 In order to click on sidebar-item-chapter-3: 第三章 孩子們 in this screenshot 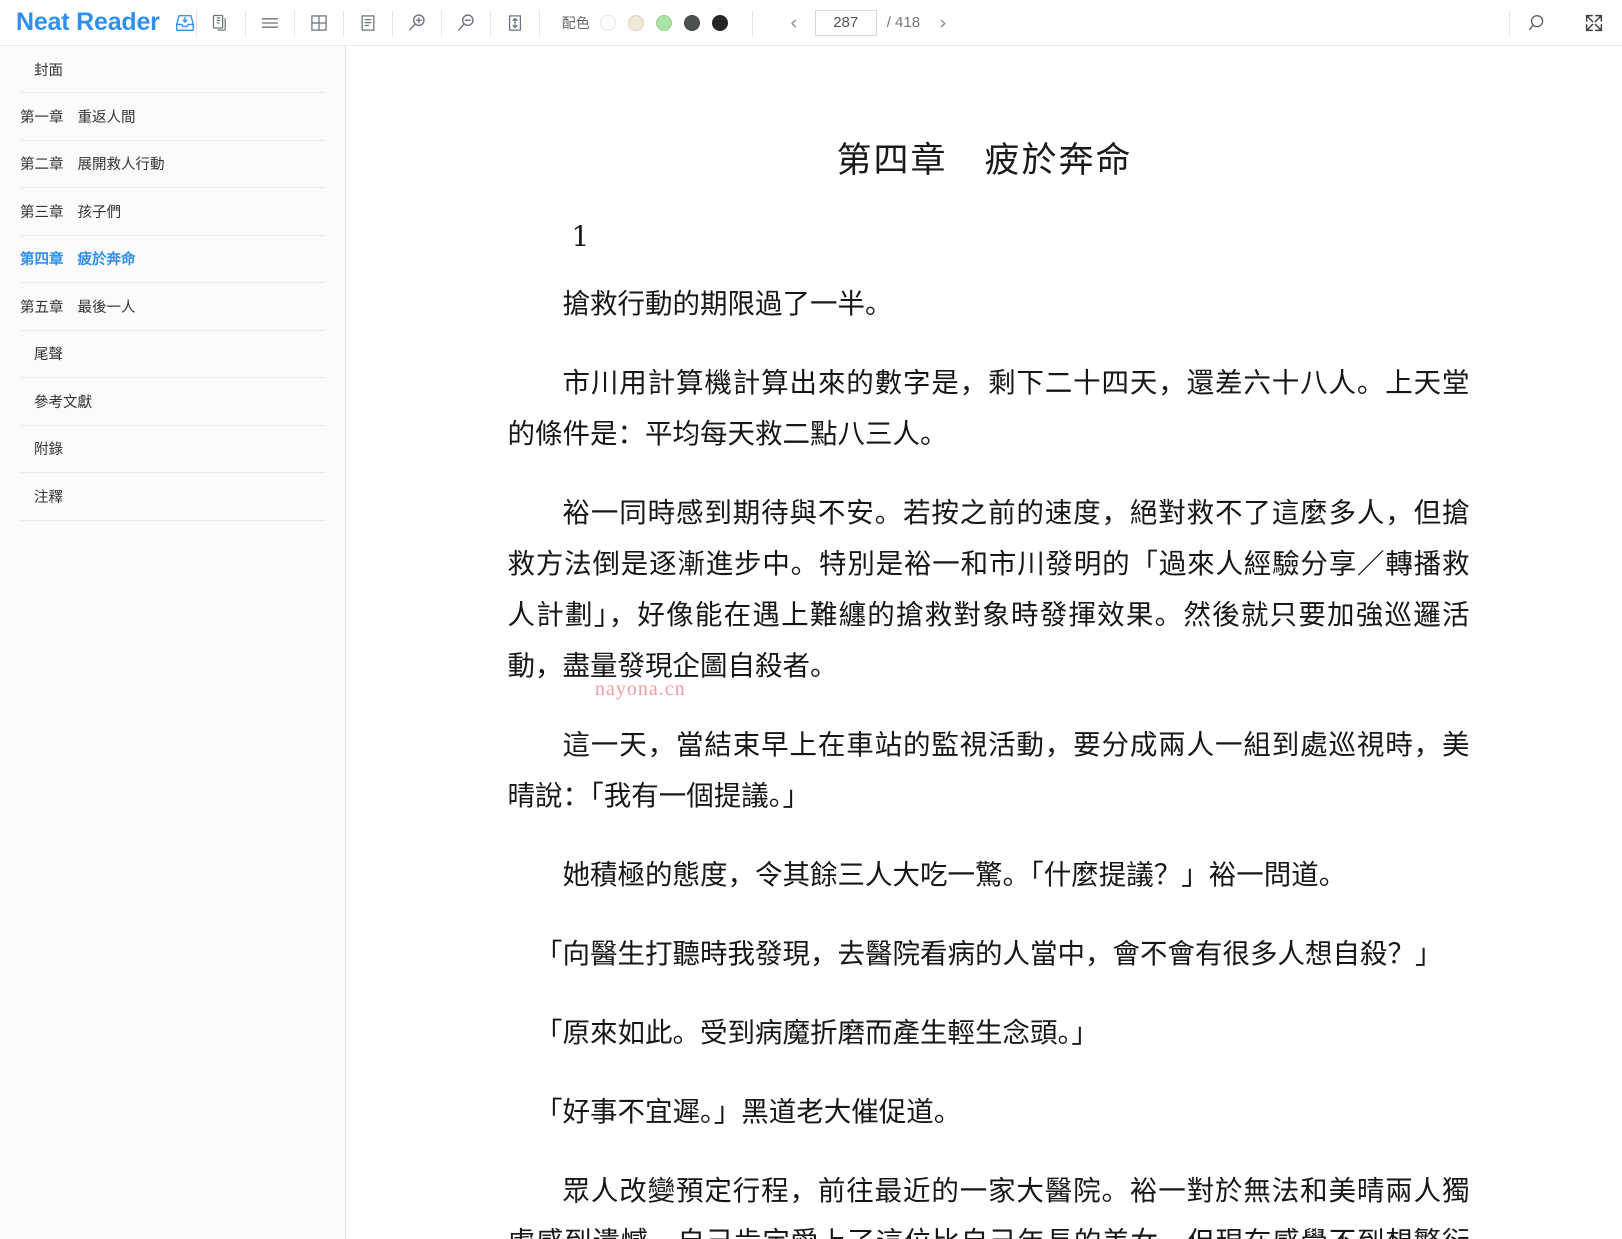, I will do `click(172, 212)`.